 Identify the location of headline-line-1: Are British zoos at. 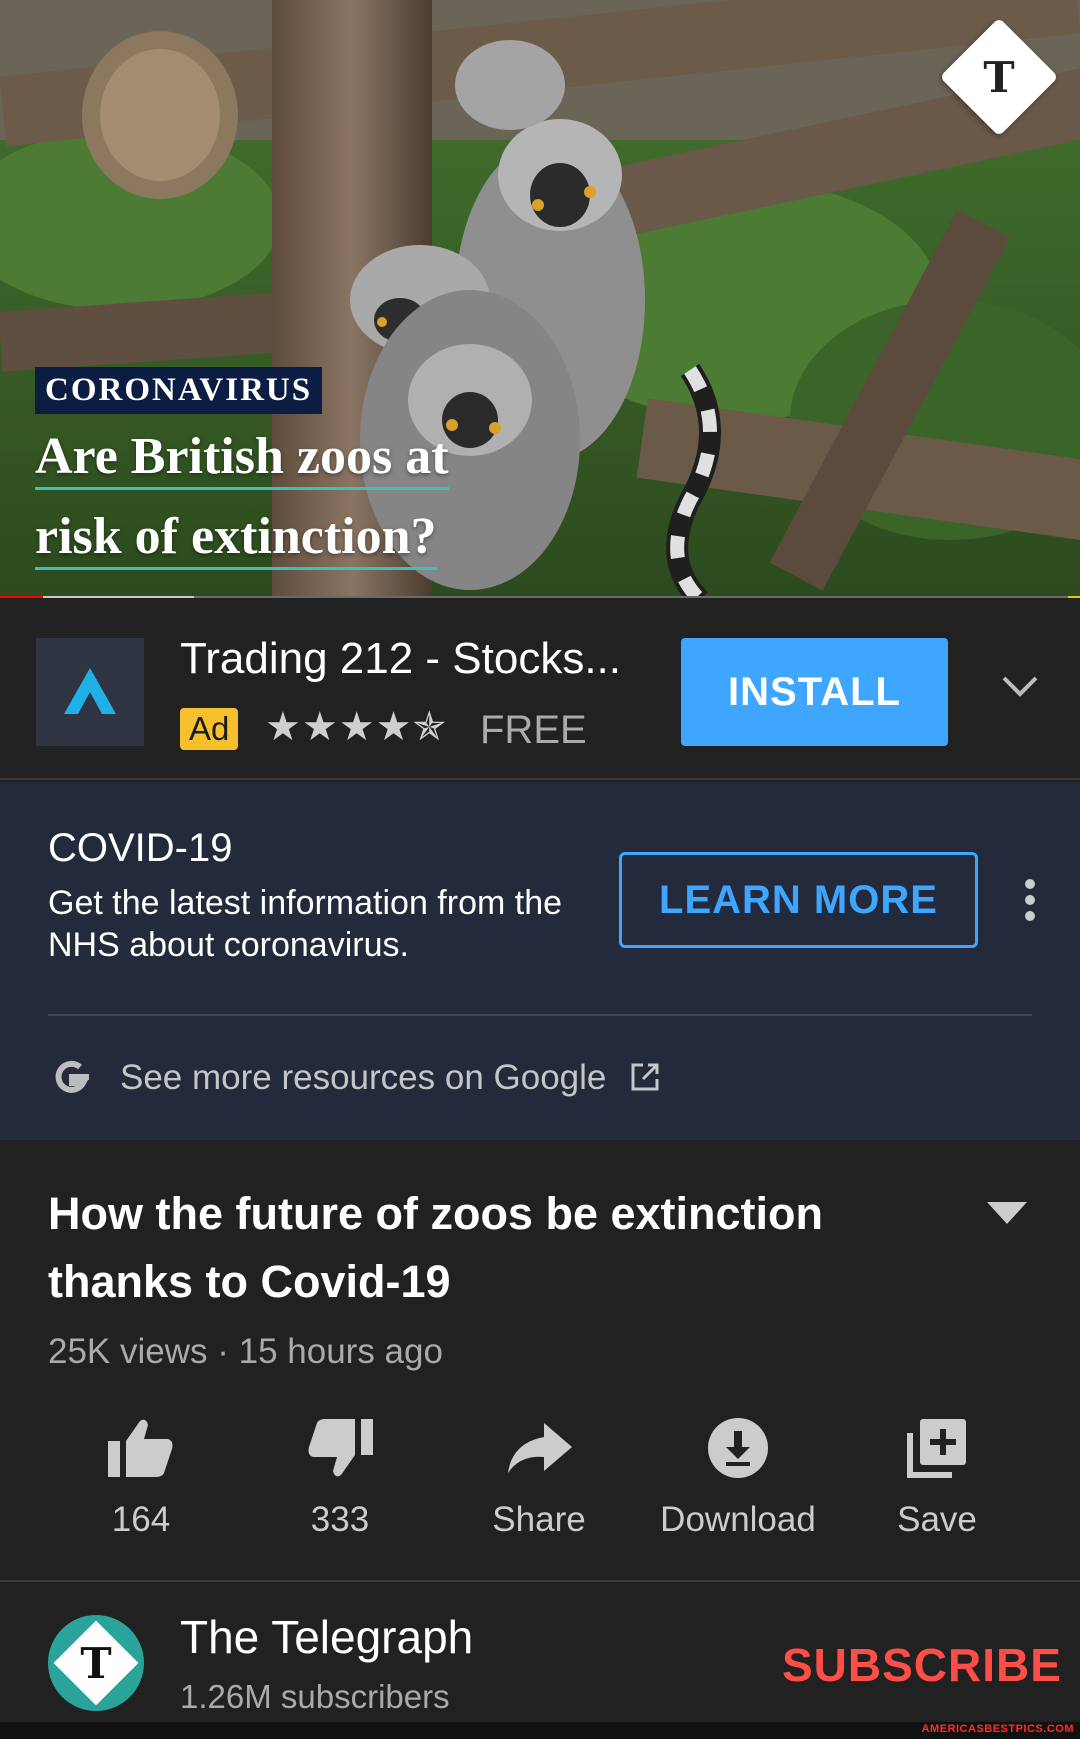
(242, 459).